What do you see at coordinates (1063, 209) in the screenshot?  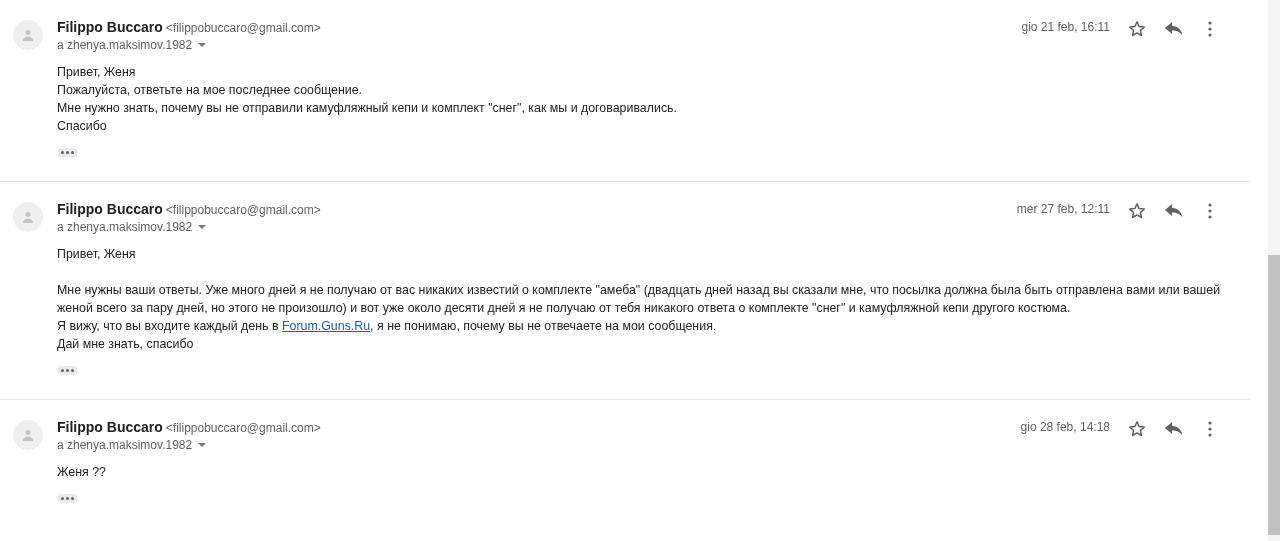 I see `message-date: mer 27 feb, 12:11` at bounding box center [1063, 209].